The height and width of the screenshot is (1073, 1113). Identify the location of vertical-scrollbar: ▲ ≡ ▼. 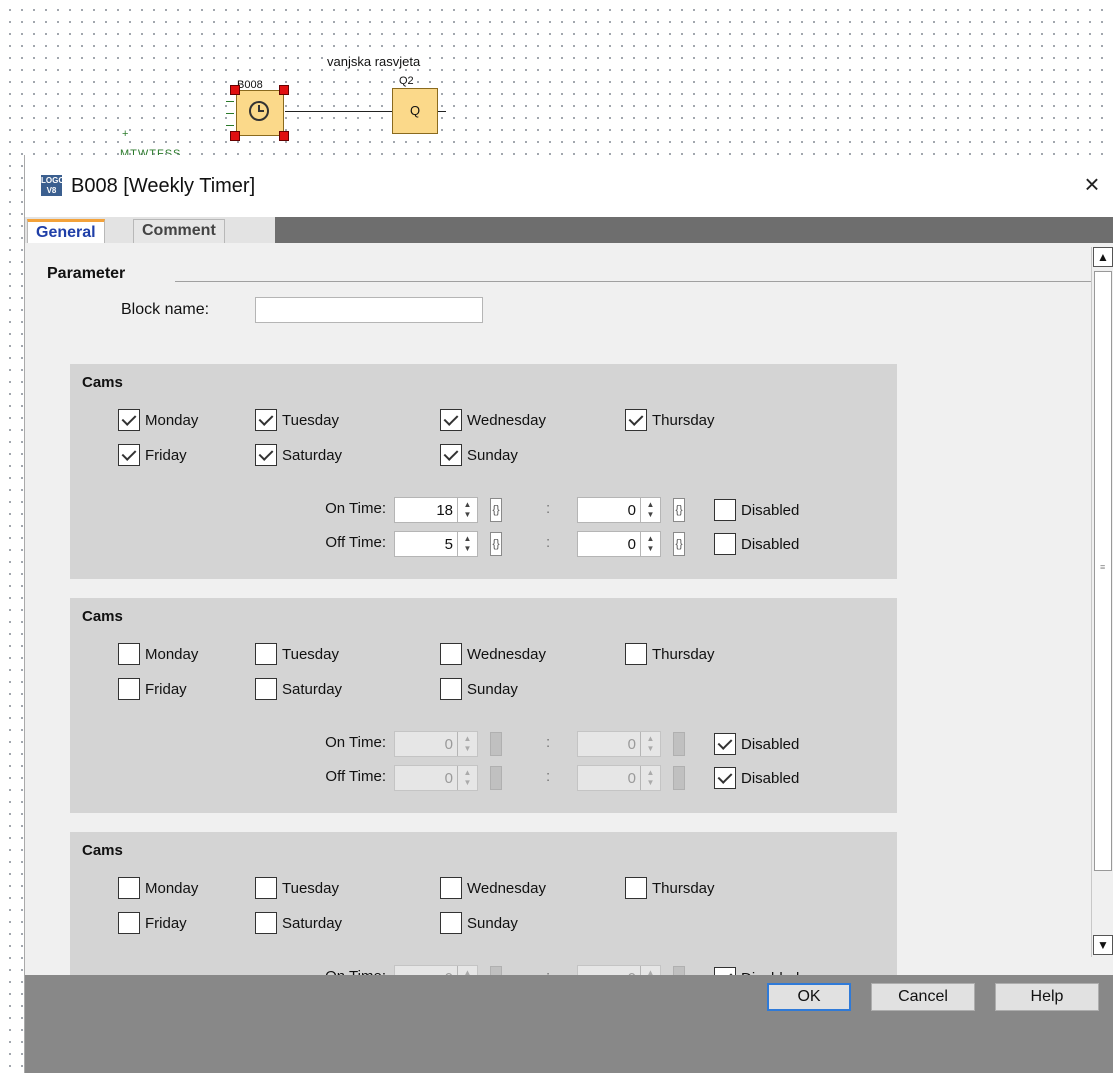
(1102, 602).